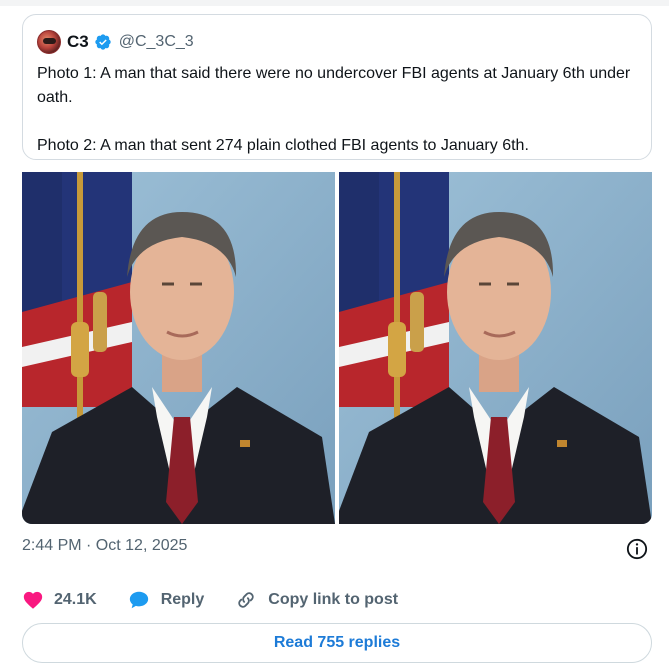 Image resolution: width=669 pixels, height=668 pixels. Describe the element at coordinates (138, 600) in the screenshot. I see `speech-bubble-icon` at that location.